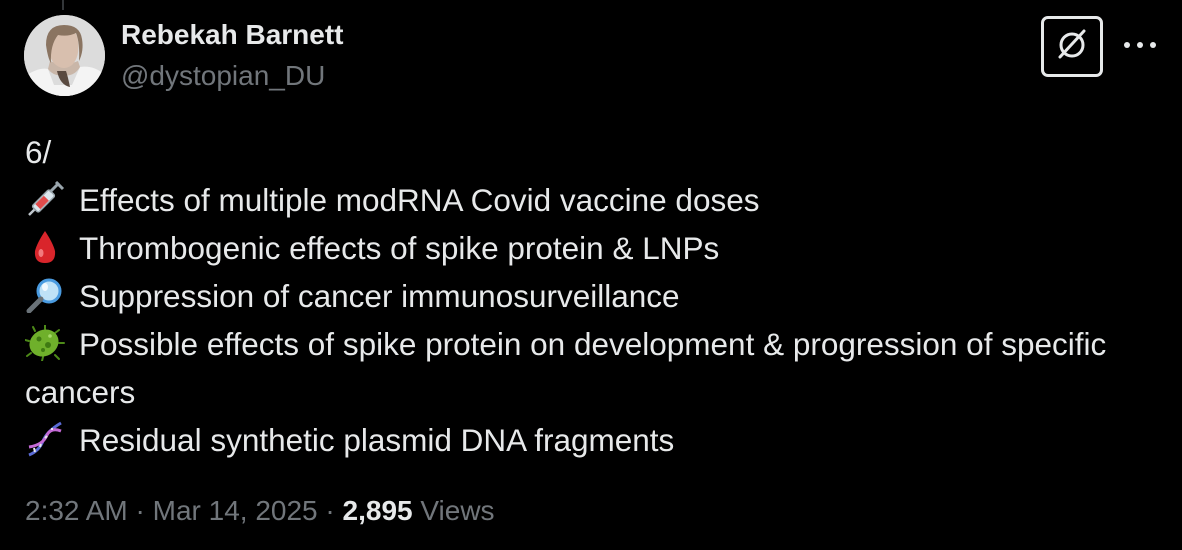 The width and height of the screenshot is (1182, 550). I want to click on views-count: 2,895, so click(378, 510).